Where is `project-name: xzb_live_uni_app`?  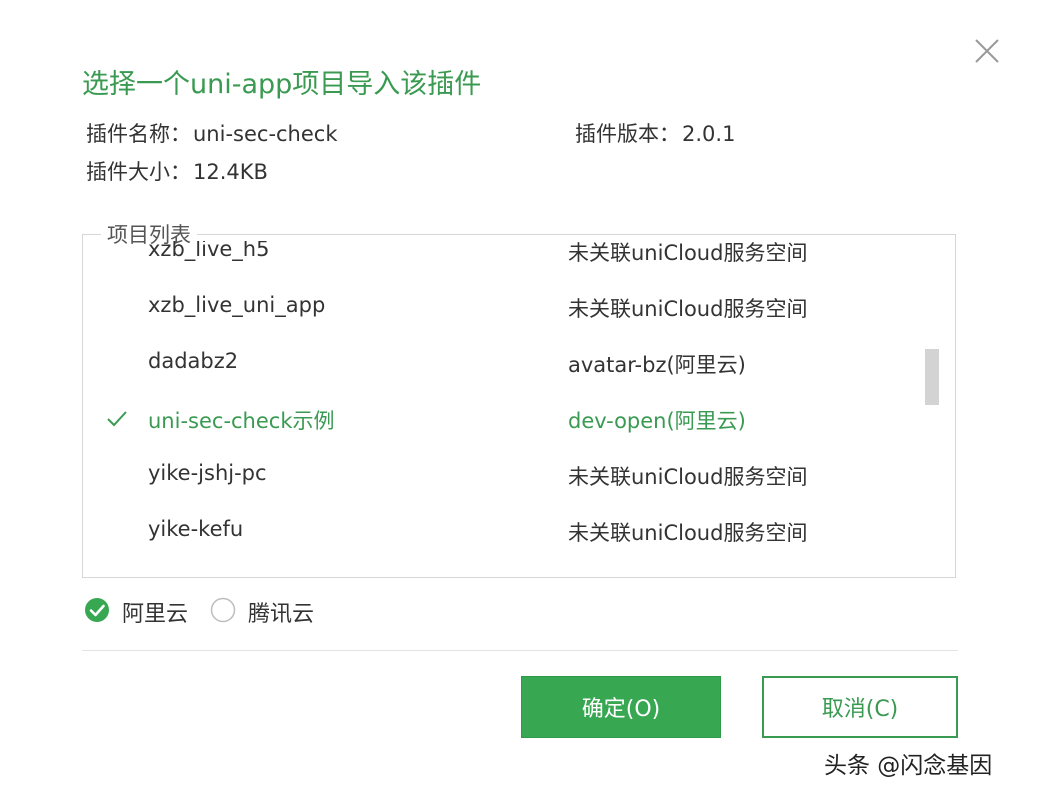 project-name: xzb_live_uni_app is located at coordinates (237, 305).